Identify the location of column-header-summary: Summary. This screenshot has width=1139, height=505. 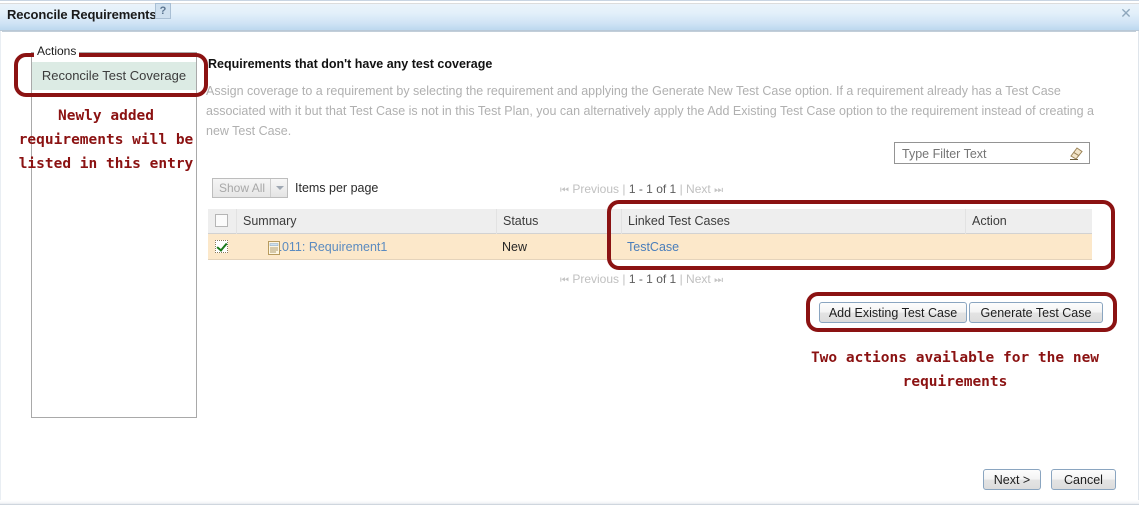
(366, 221).